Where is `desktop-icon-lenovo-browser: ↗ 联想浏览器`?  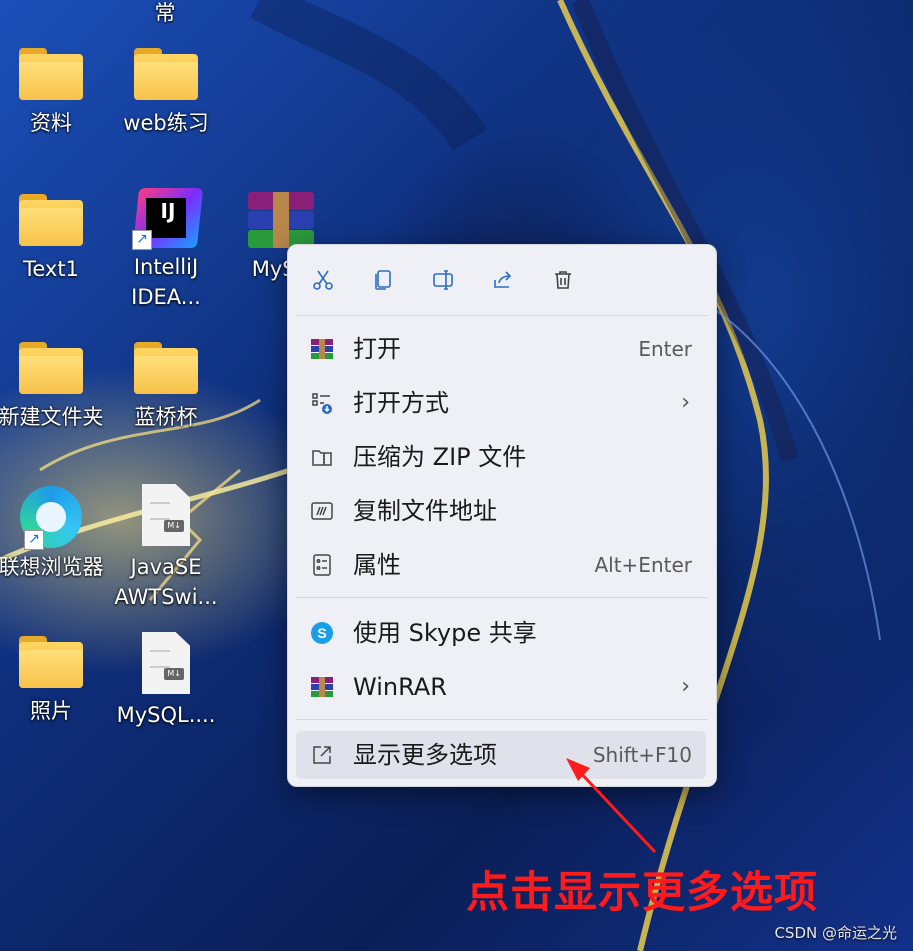 desktop-icon-lenovo-browser: ↗ 联想浏览器 is located at coordinates (53, 533).